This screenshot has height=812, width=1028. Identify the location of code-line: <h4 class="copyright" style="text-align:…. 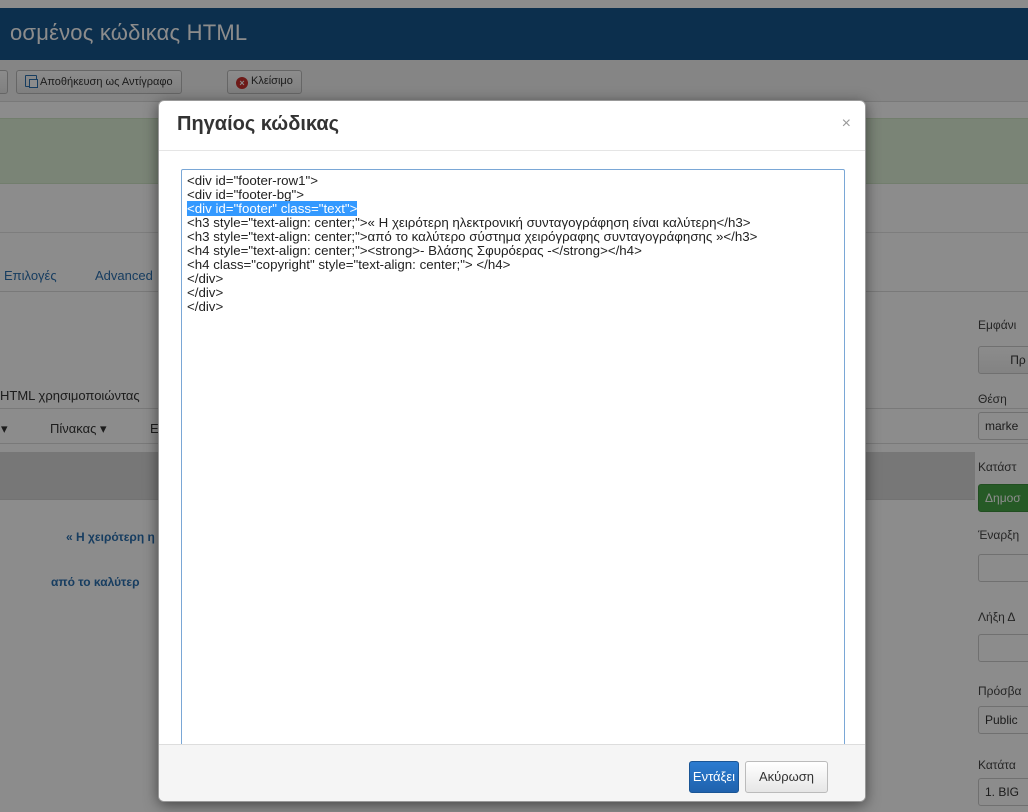
(349, 264).